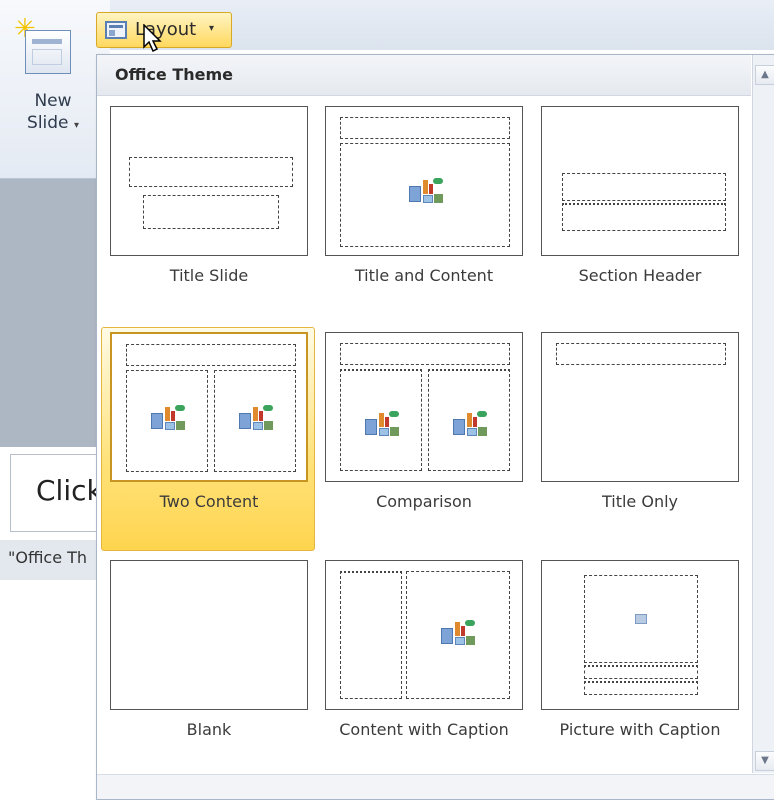  Describe the element at coordinates (640, 275) in the screenshot. I see `layout-label: Section Header` at that location.